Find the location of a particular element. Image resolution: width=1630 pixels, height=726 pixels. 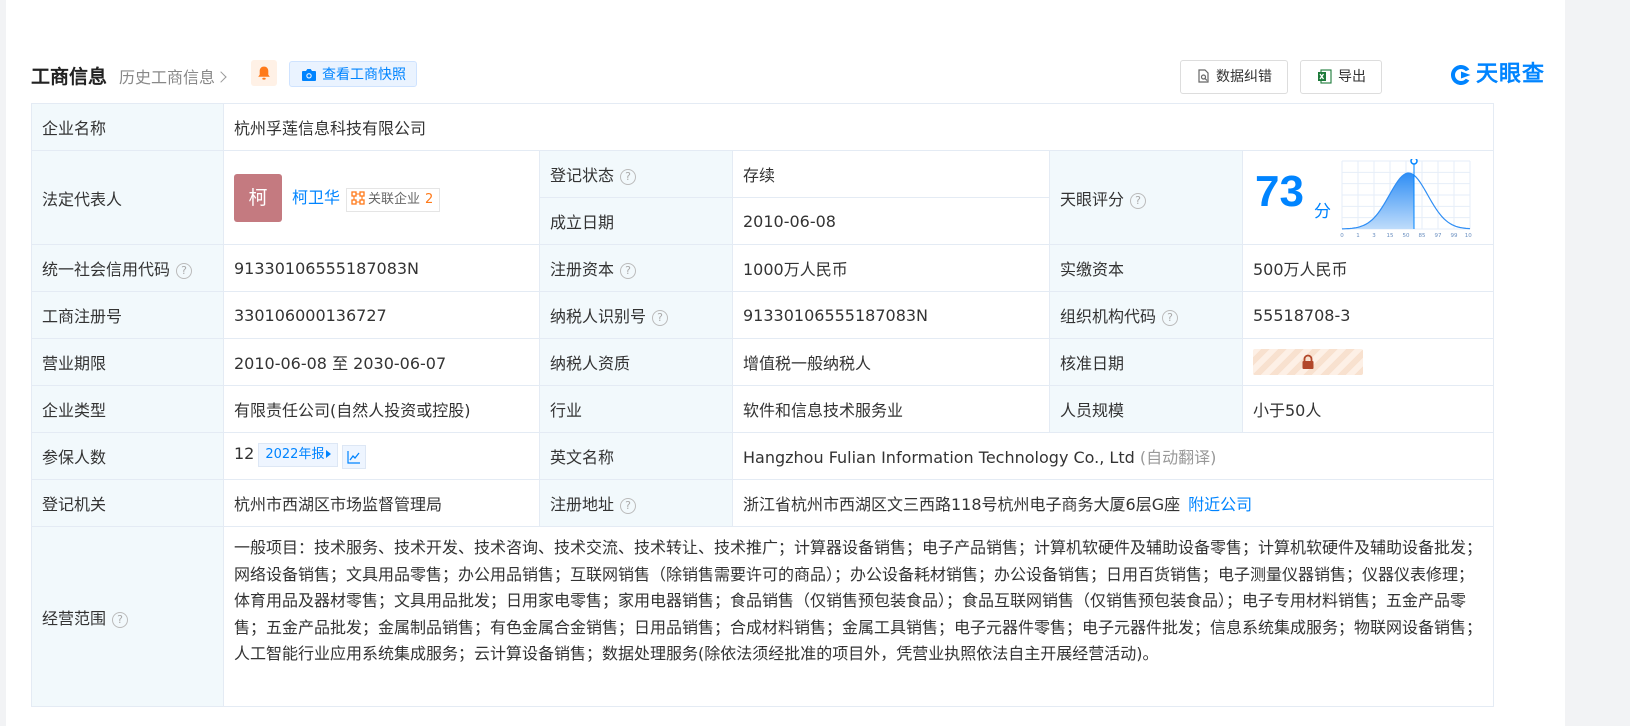

credit-code-value: 91330106555187083N is located at coordinates (381, 268).